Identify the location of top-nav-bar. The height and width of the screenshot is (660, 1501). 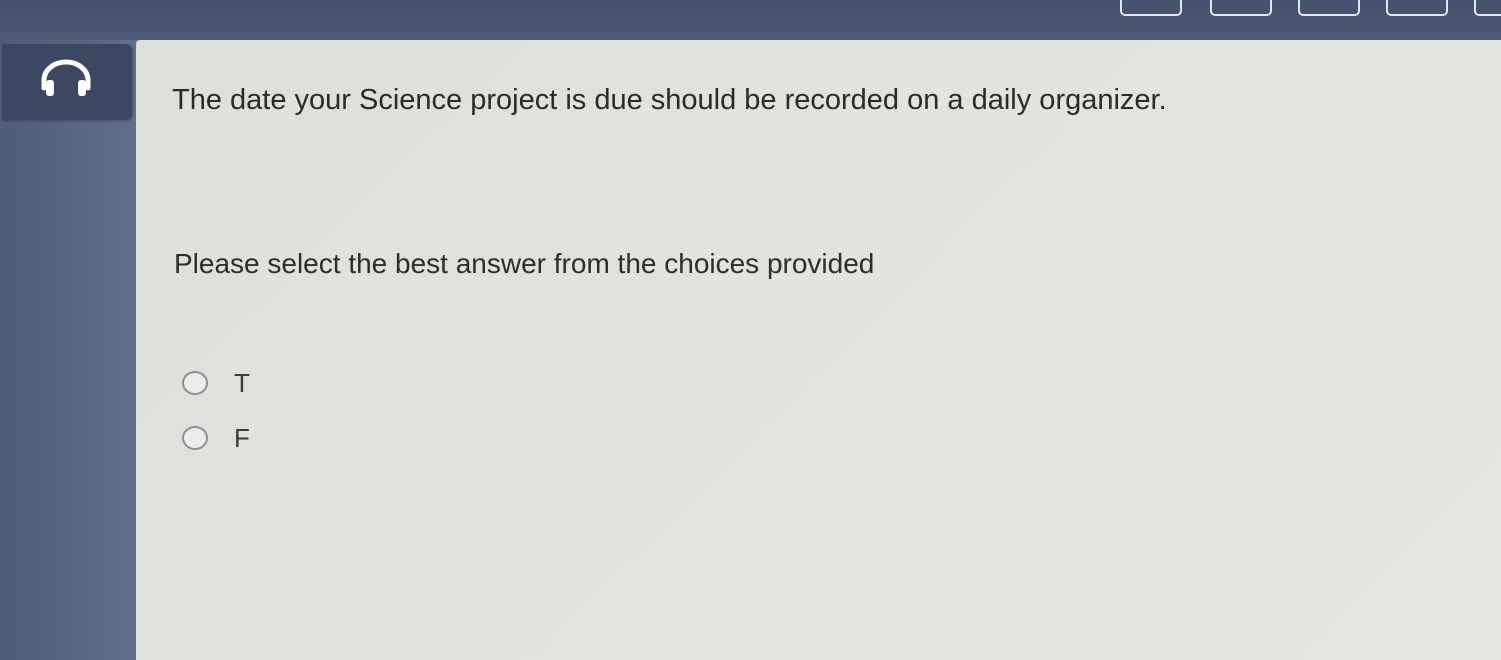
(750, 22).